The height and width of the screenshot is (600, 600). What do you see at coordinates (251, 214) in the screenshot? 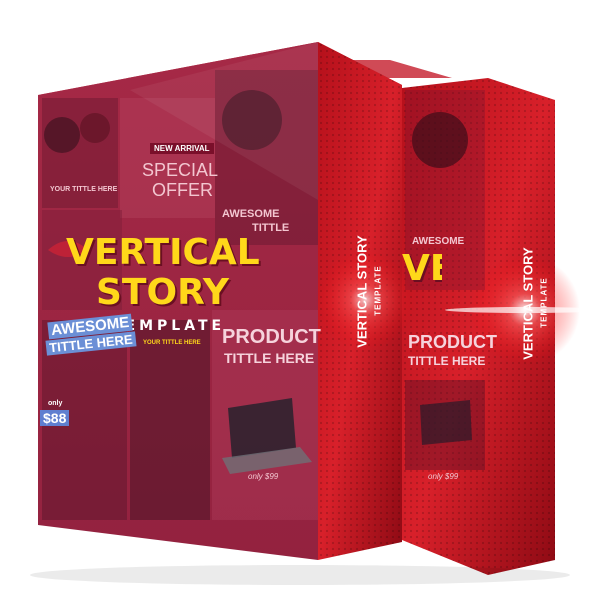
I see `awesome-small-1: AWESOME` at bounding box center [251, 214].